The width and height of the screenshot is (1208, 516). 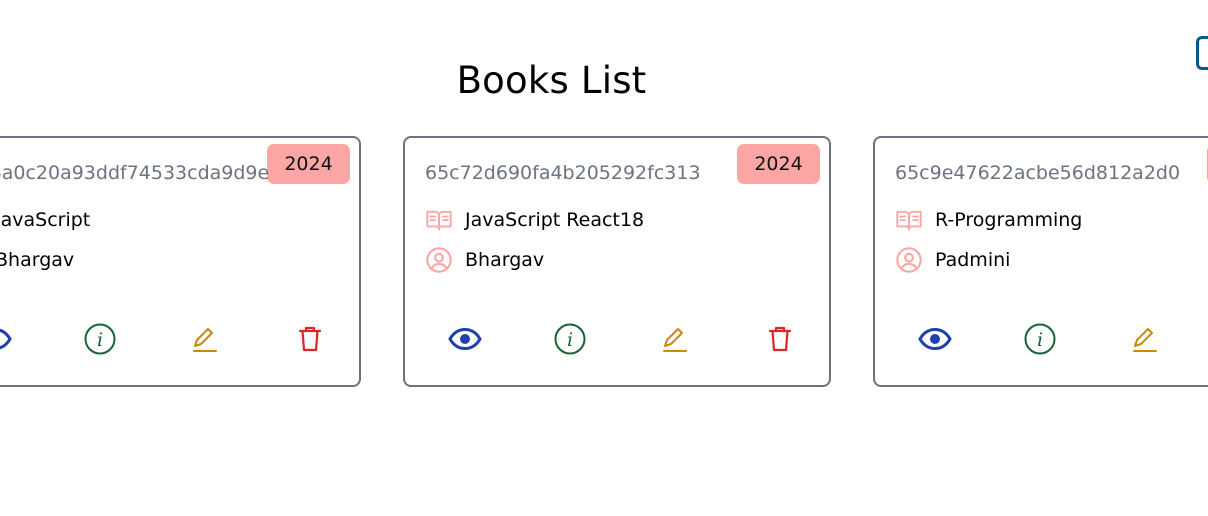 I want to click on book-title: JavaScript, so click(x=45, y=220).